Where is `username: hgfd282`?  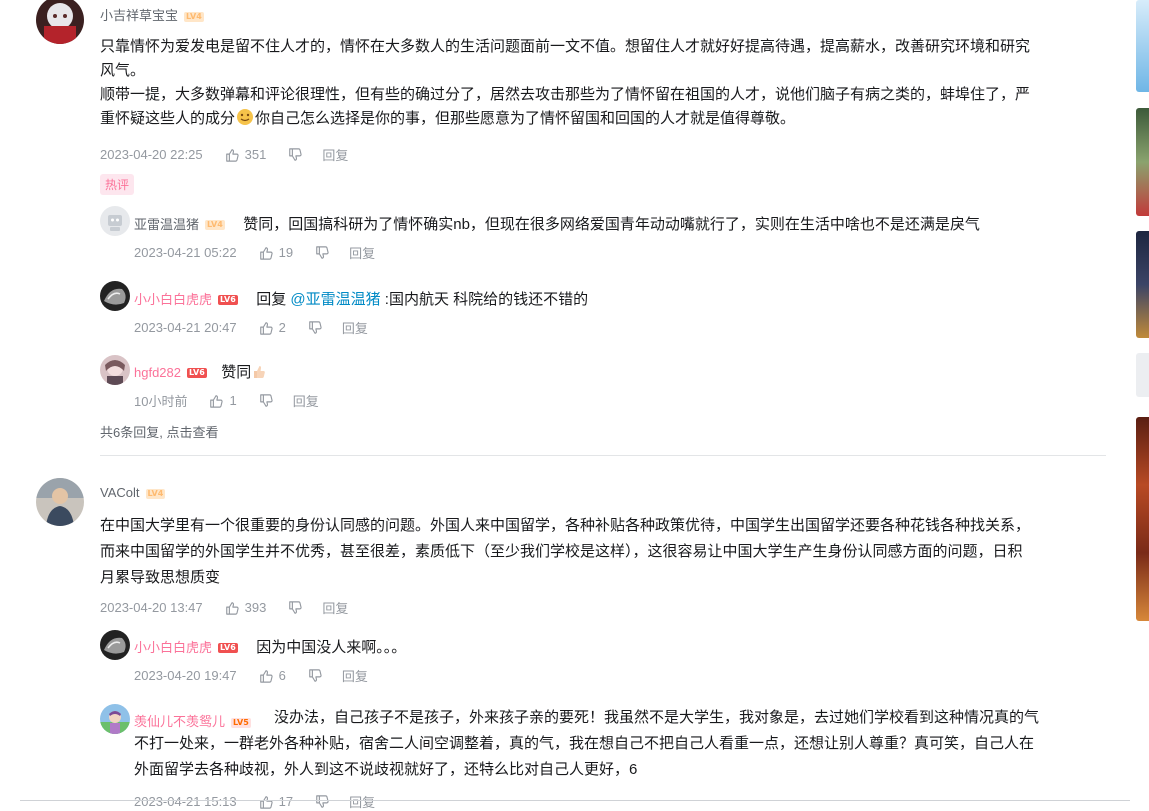
username: hgfd282 is located at coordinates (157, 372).